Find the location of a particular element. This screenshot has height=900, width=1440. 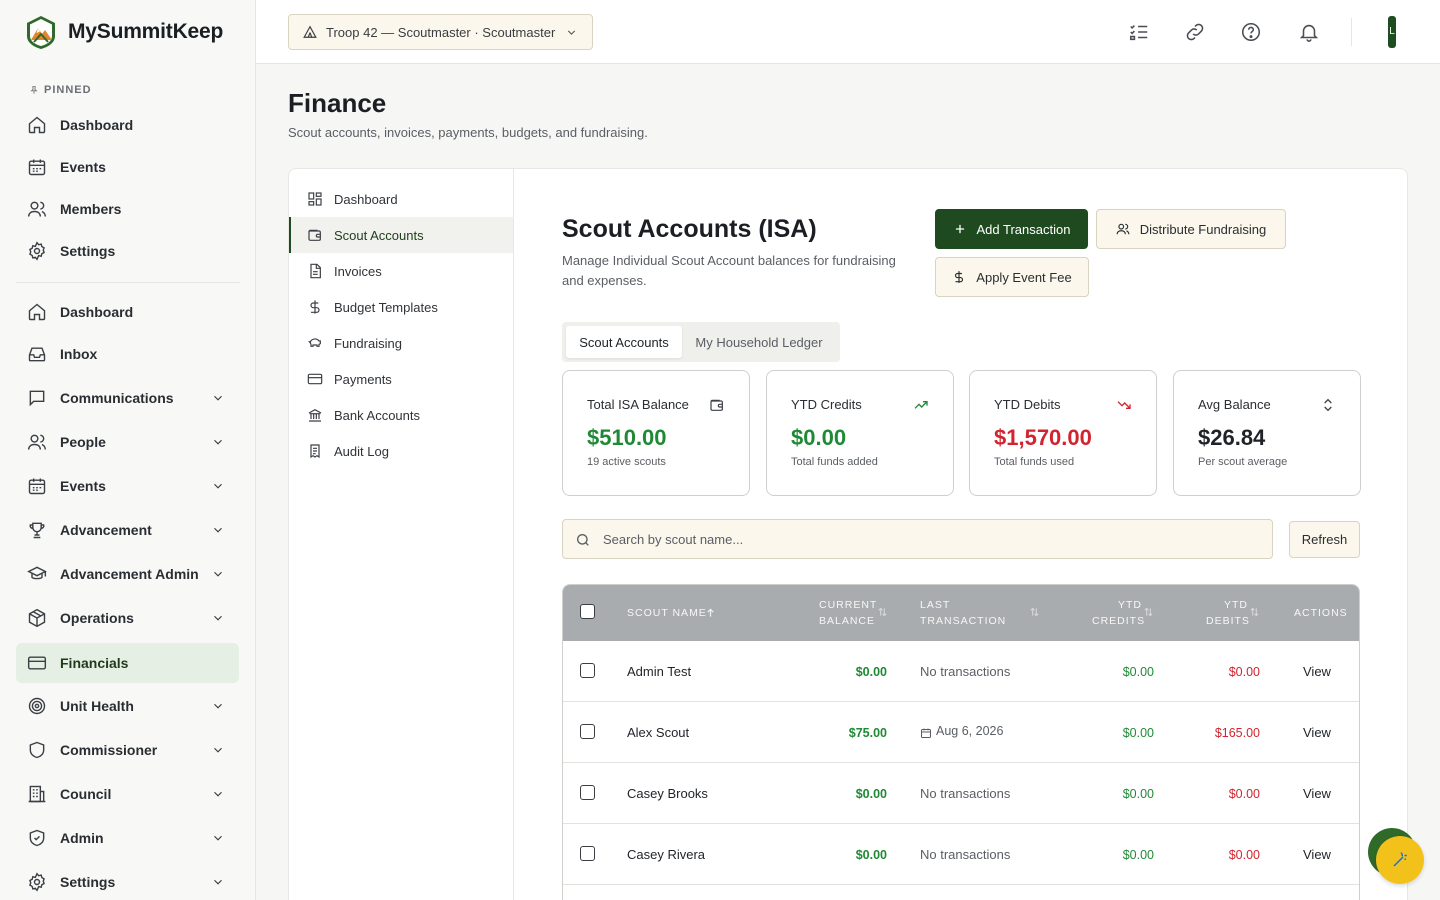

subnav-item-invoices: Invoices is located at coordinates (401, 271).